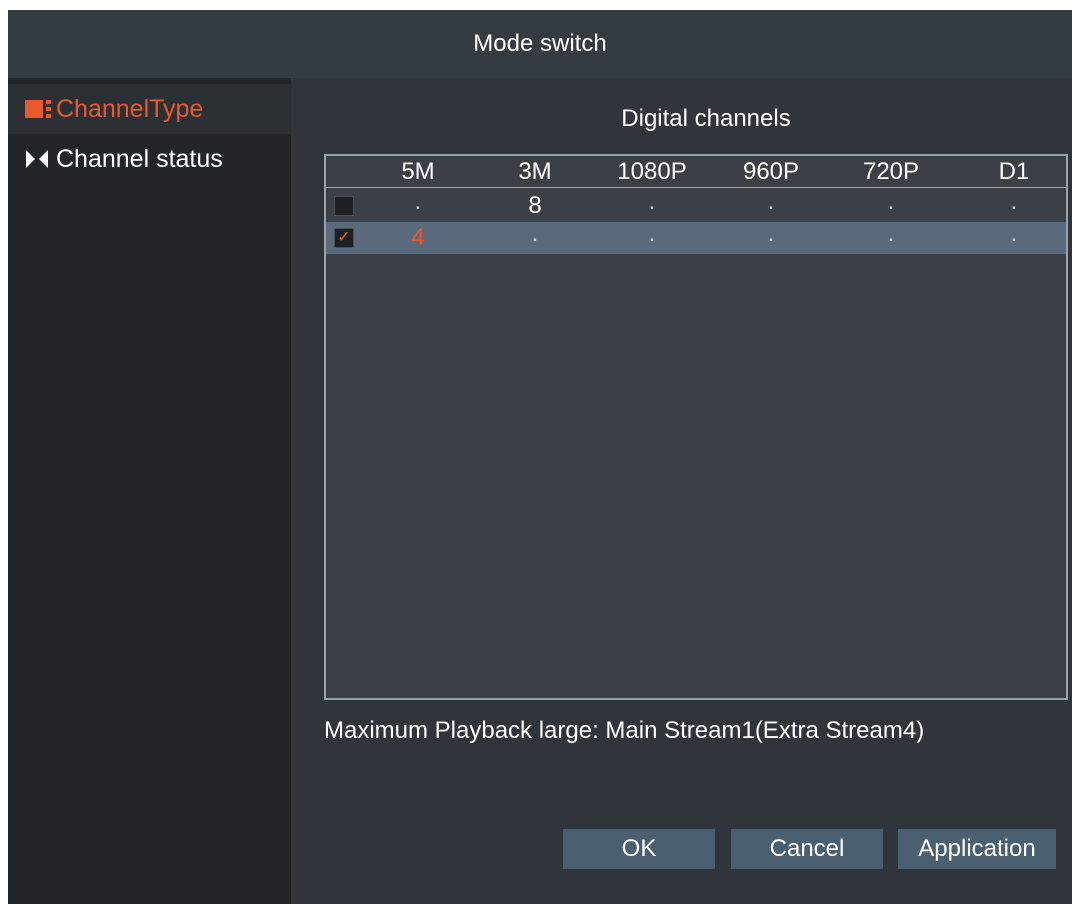 This screenshot has width=1085, height=904. What do you see at coordinates (891, 171) in the screenshot?
I see `column-header-720p: 720P` at bounding box center [891, 171].